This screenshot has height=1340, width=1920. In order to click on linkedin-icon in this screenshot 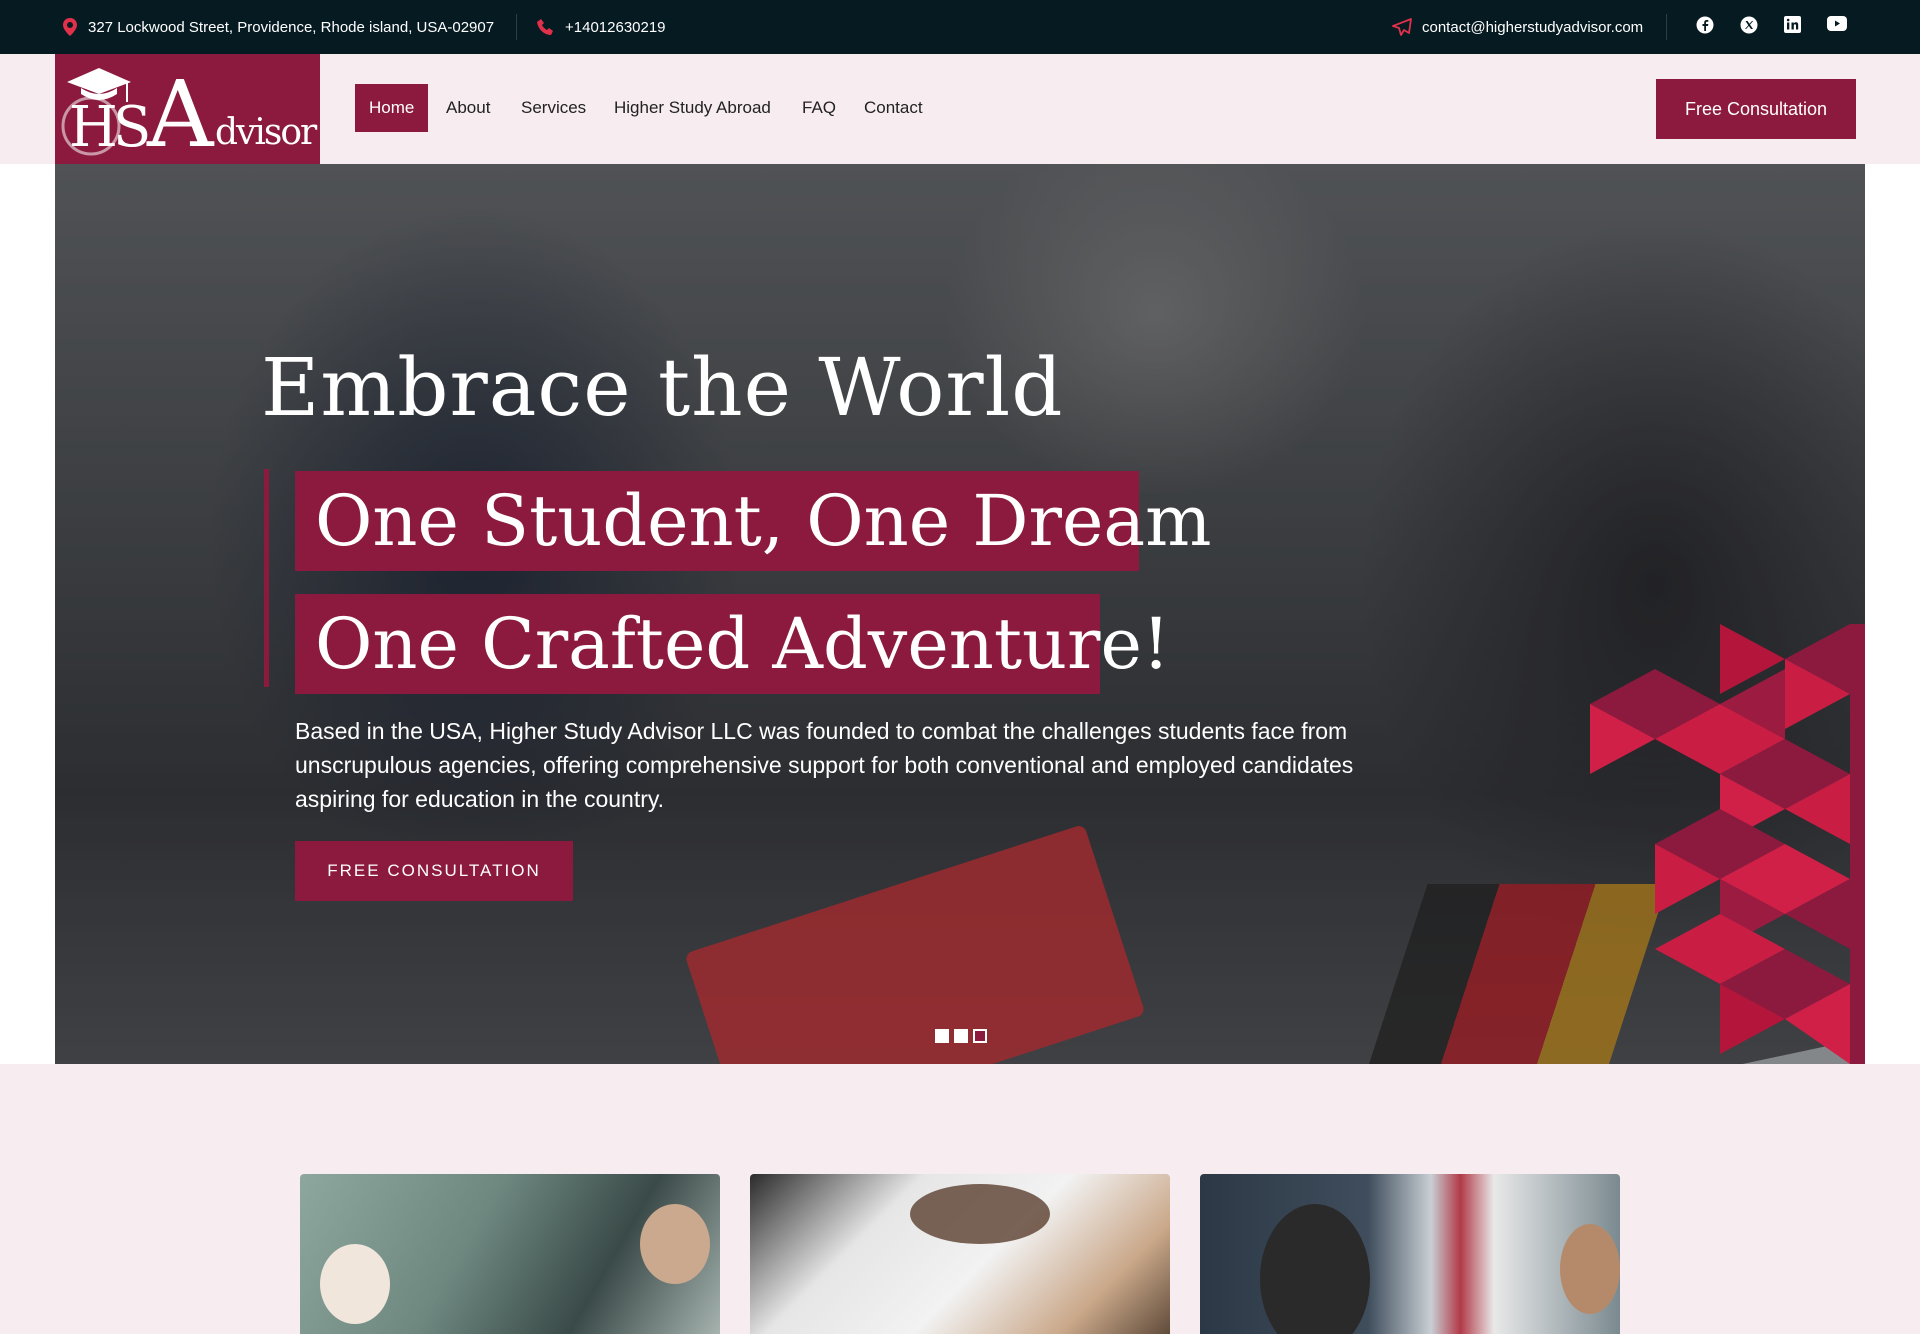, I will do `click(1795, 27)`.